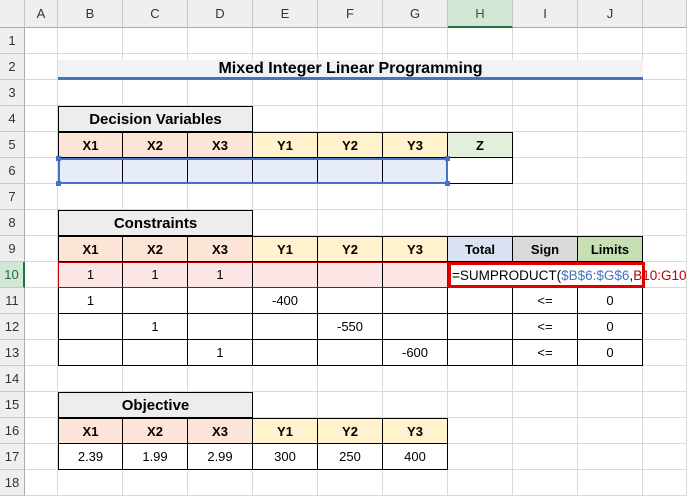  Describe the element at coordinates (155, 457) in the screenshot. I see `objective-value-x2: 1.99` at that location.